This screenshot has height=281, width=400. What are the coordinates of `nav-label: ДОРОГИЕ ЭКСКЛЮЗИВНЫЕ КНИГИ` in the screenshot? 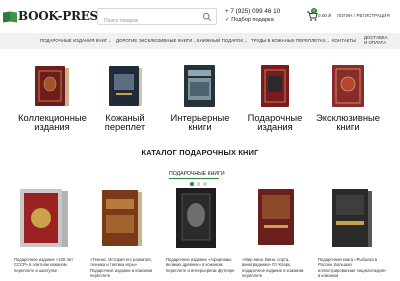 It's located at (154, 40).